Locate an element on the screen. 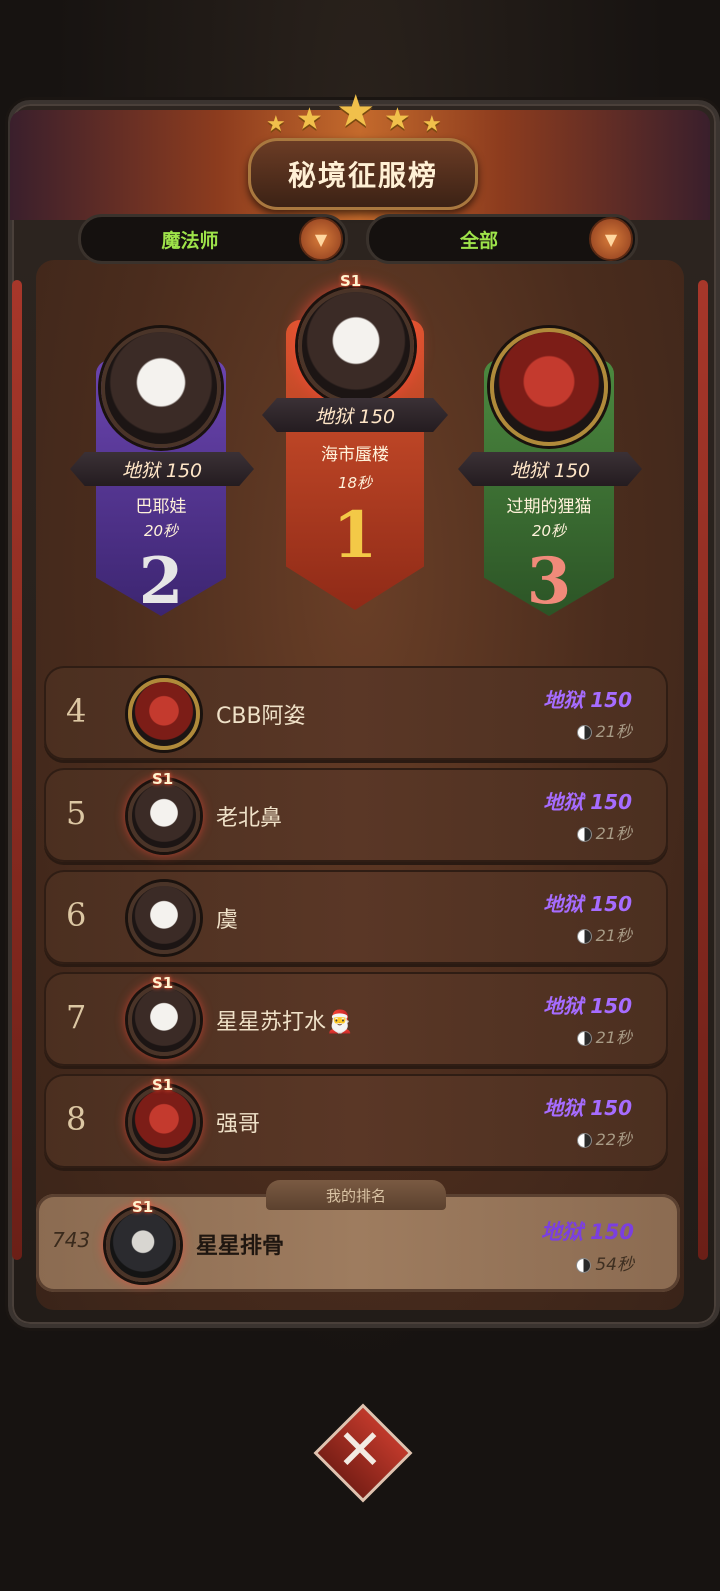  page-title-text: 秘境征服榜 is located at coordinates (362, 175).